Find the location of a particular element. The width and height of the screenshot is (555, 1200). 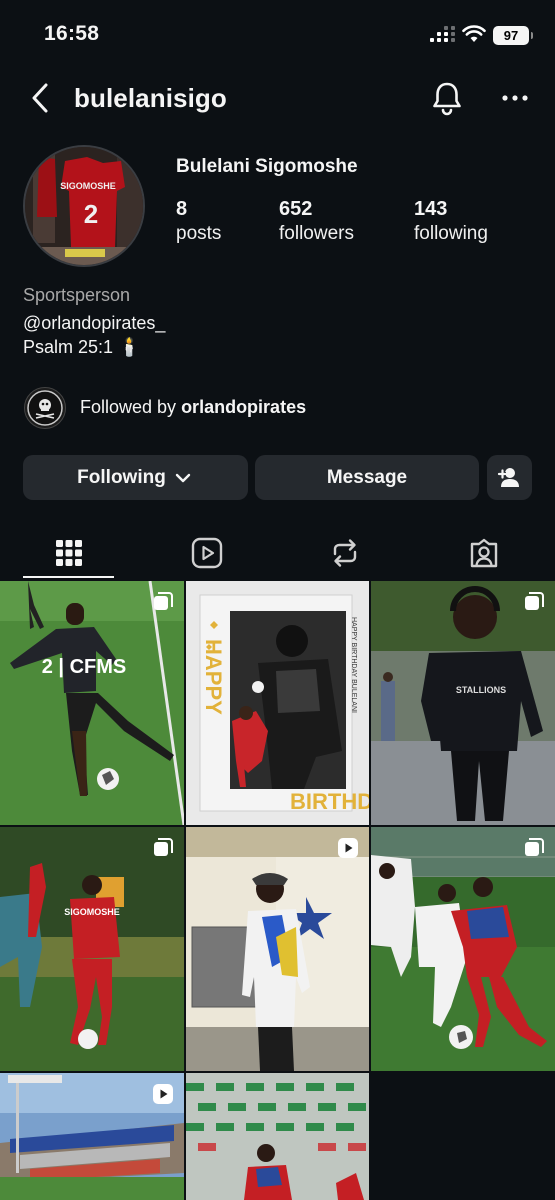

posts-stat: 8 posts is located at coordinates (198, 222).